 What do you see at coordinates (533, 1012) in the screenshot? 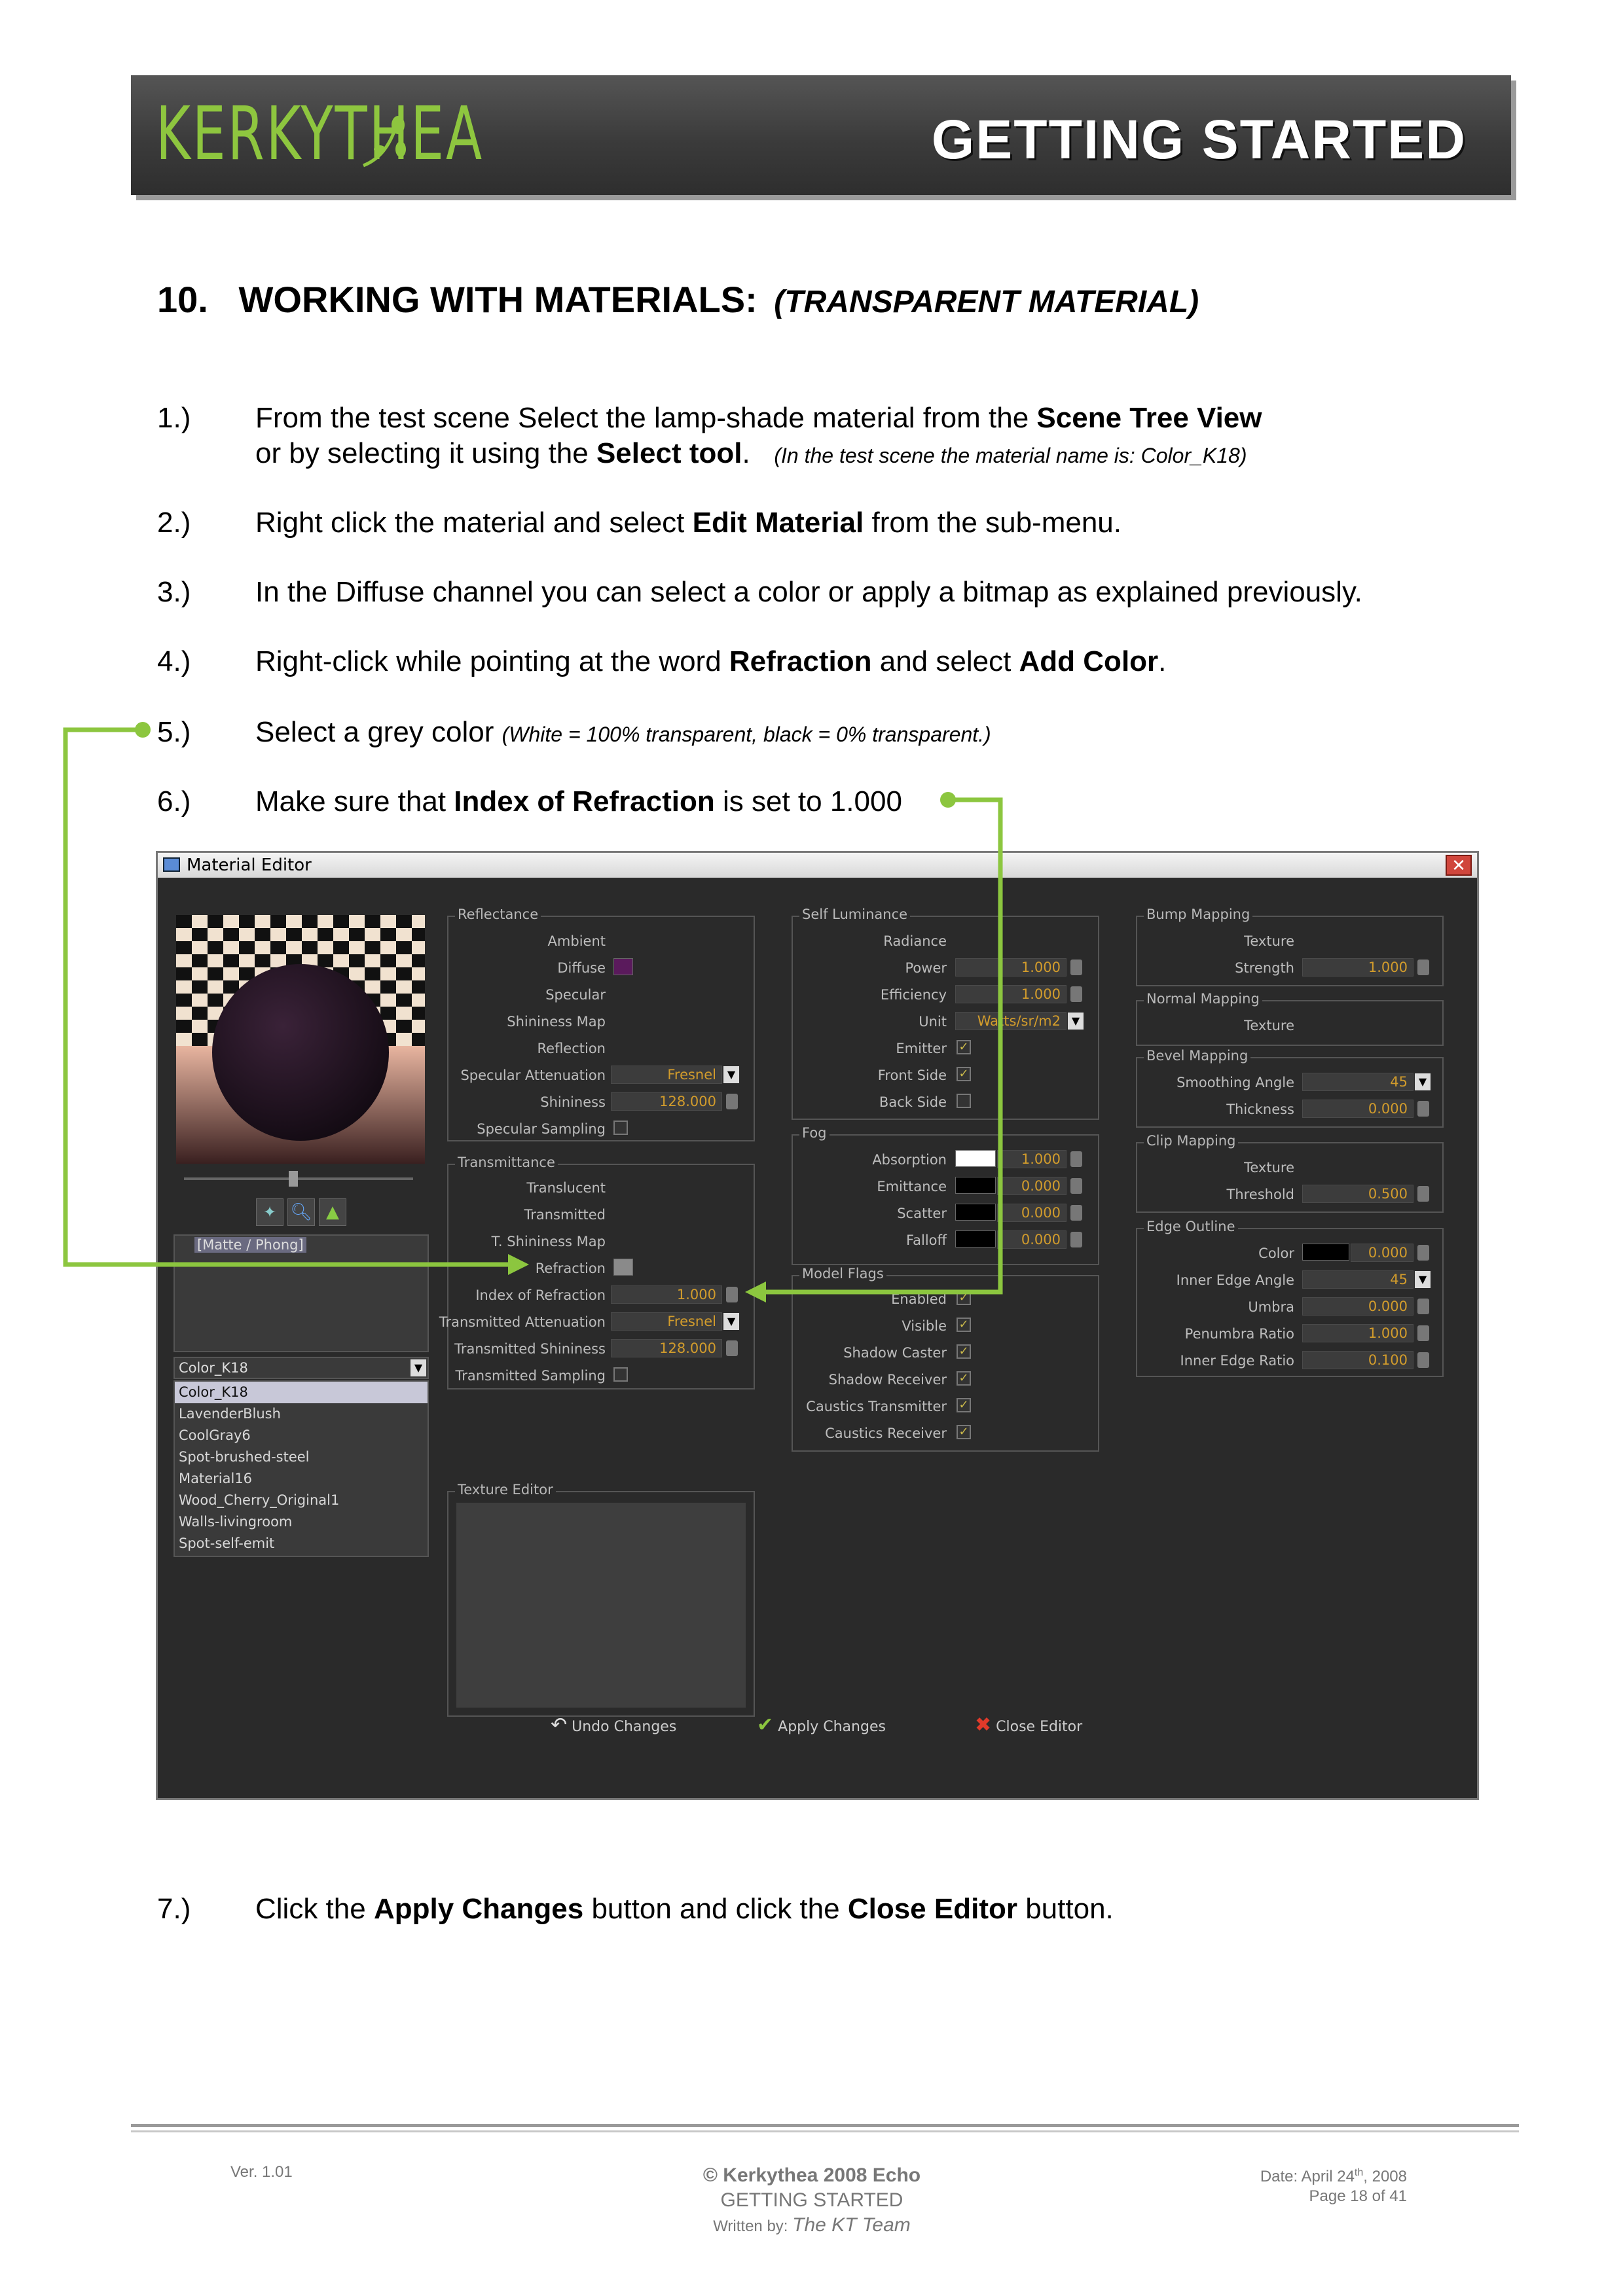
I see `annotation-arrows` at bounding box center [533, 1012].